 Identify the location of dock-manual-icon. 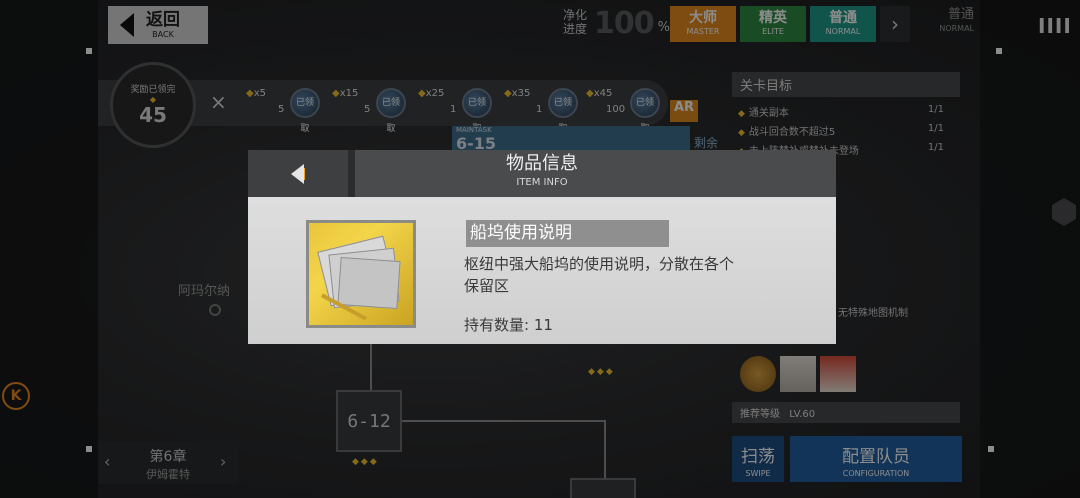
(361, 274).